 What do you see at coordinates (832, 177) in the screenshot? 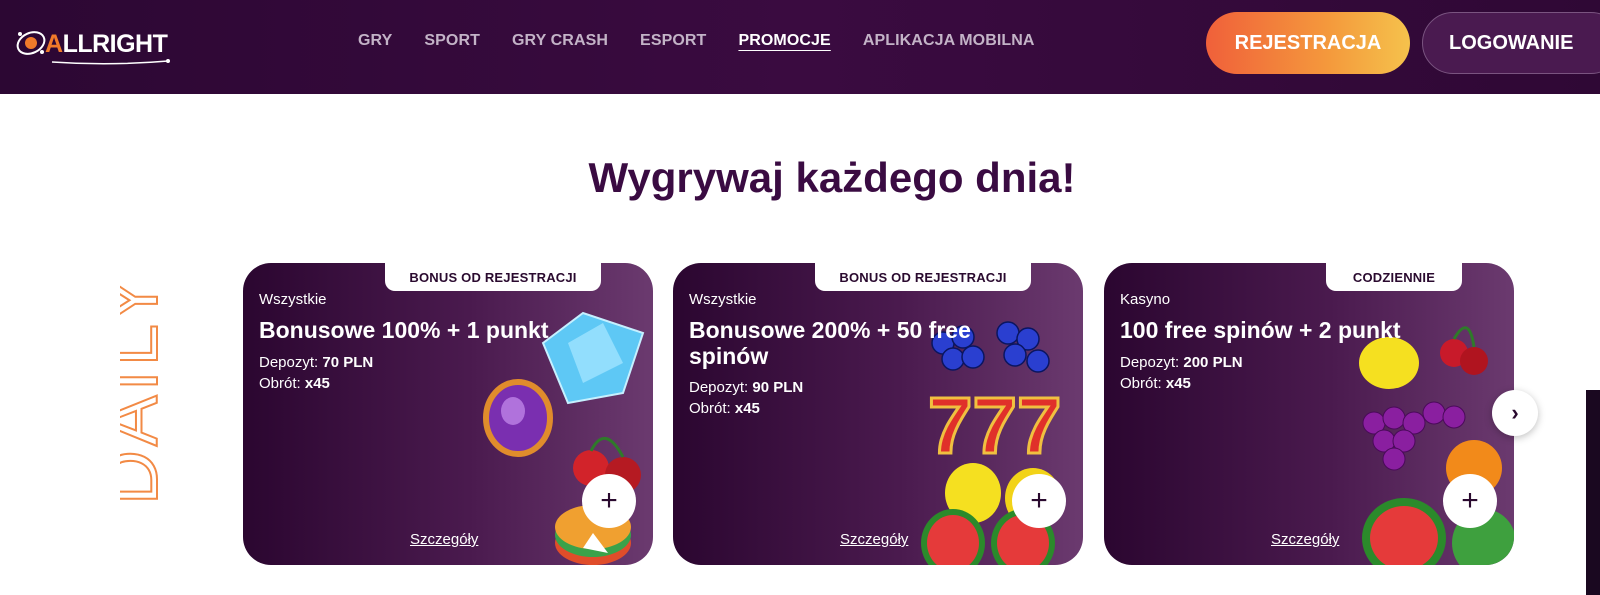
I see `page-title: Wygrywaj każdego dnia!` at bounding box center [832, 177].